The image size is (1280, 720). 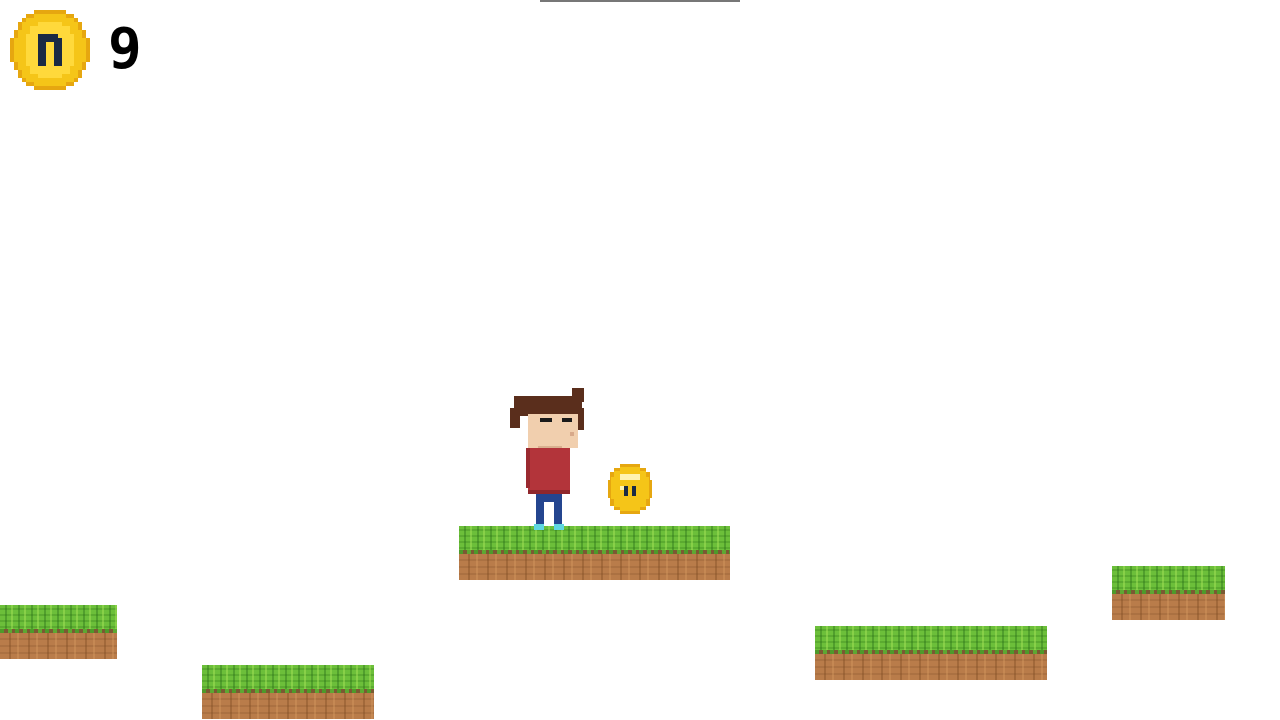 What do you see at coordinates (630, 489) in the screenshot?
I see `collectible-coin` at bounding box center [630, 489].